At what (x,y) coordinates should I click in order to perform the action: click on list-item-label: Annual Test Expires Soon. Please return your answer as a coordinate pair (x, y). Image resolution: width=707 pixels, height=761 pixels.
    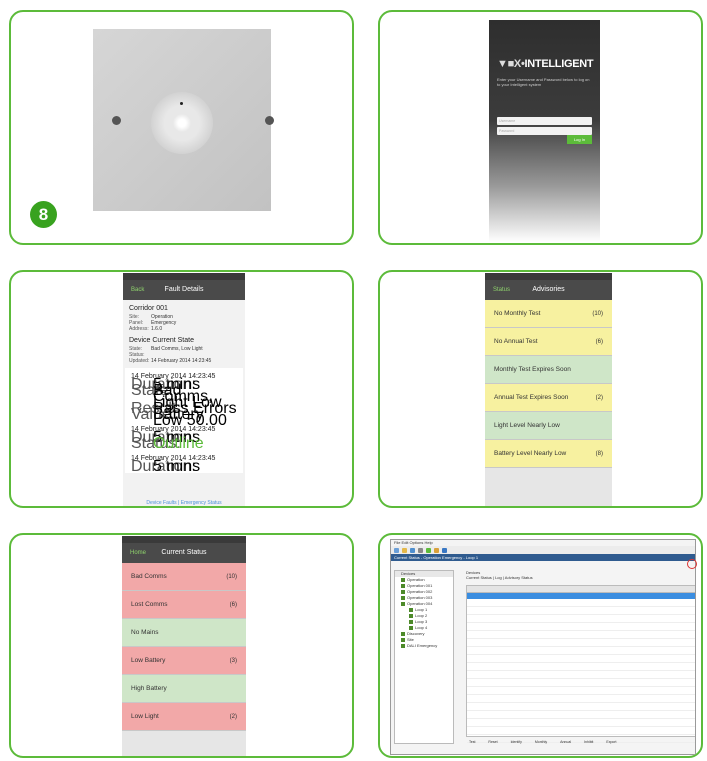
    Looking at the image, I should click on (531, 397).